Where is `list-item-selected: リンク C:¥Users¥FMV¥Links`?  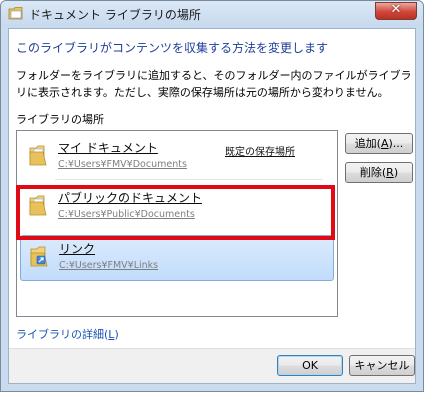 list-item-selected: リンク C:¥Users¥FMV¥Links is located at coordinates (177, 258).